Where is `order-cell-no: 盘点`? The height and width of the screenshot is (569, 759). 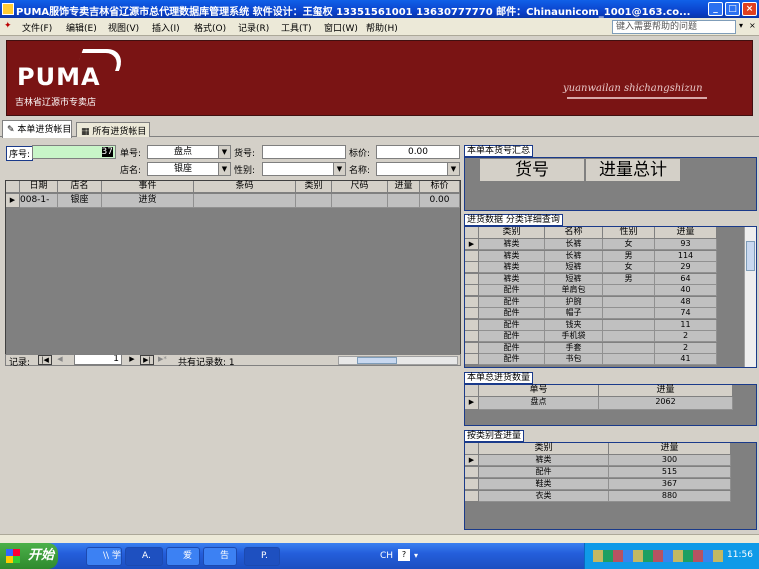
order-cell-no: 盘点 is located at coordinates (539, 403).